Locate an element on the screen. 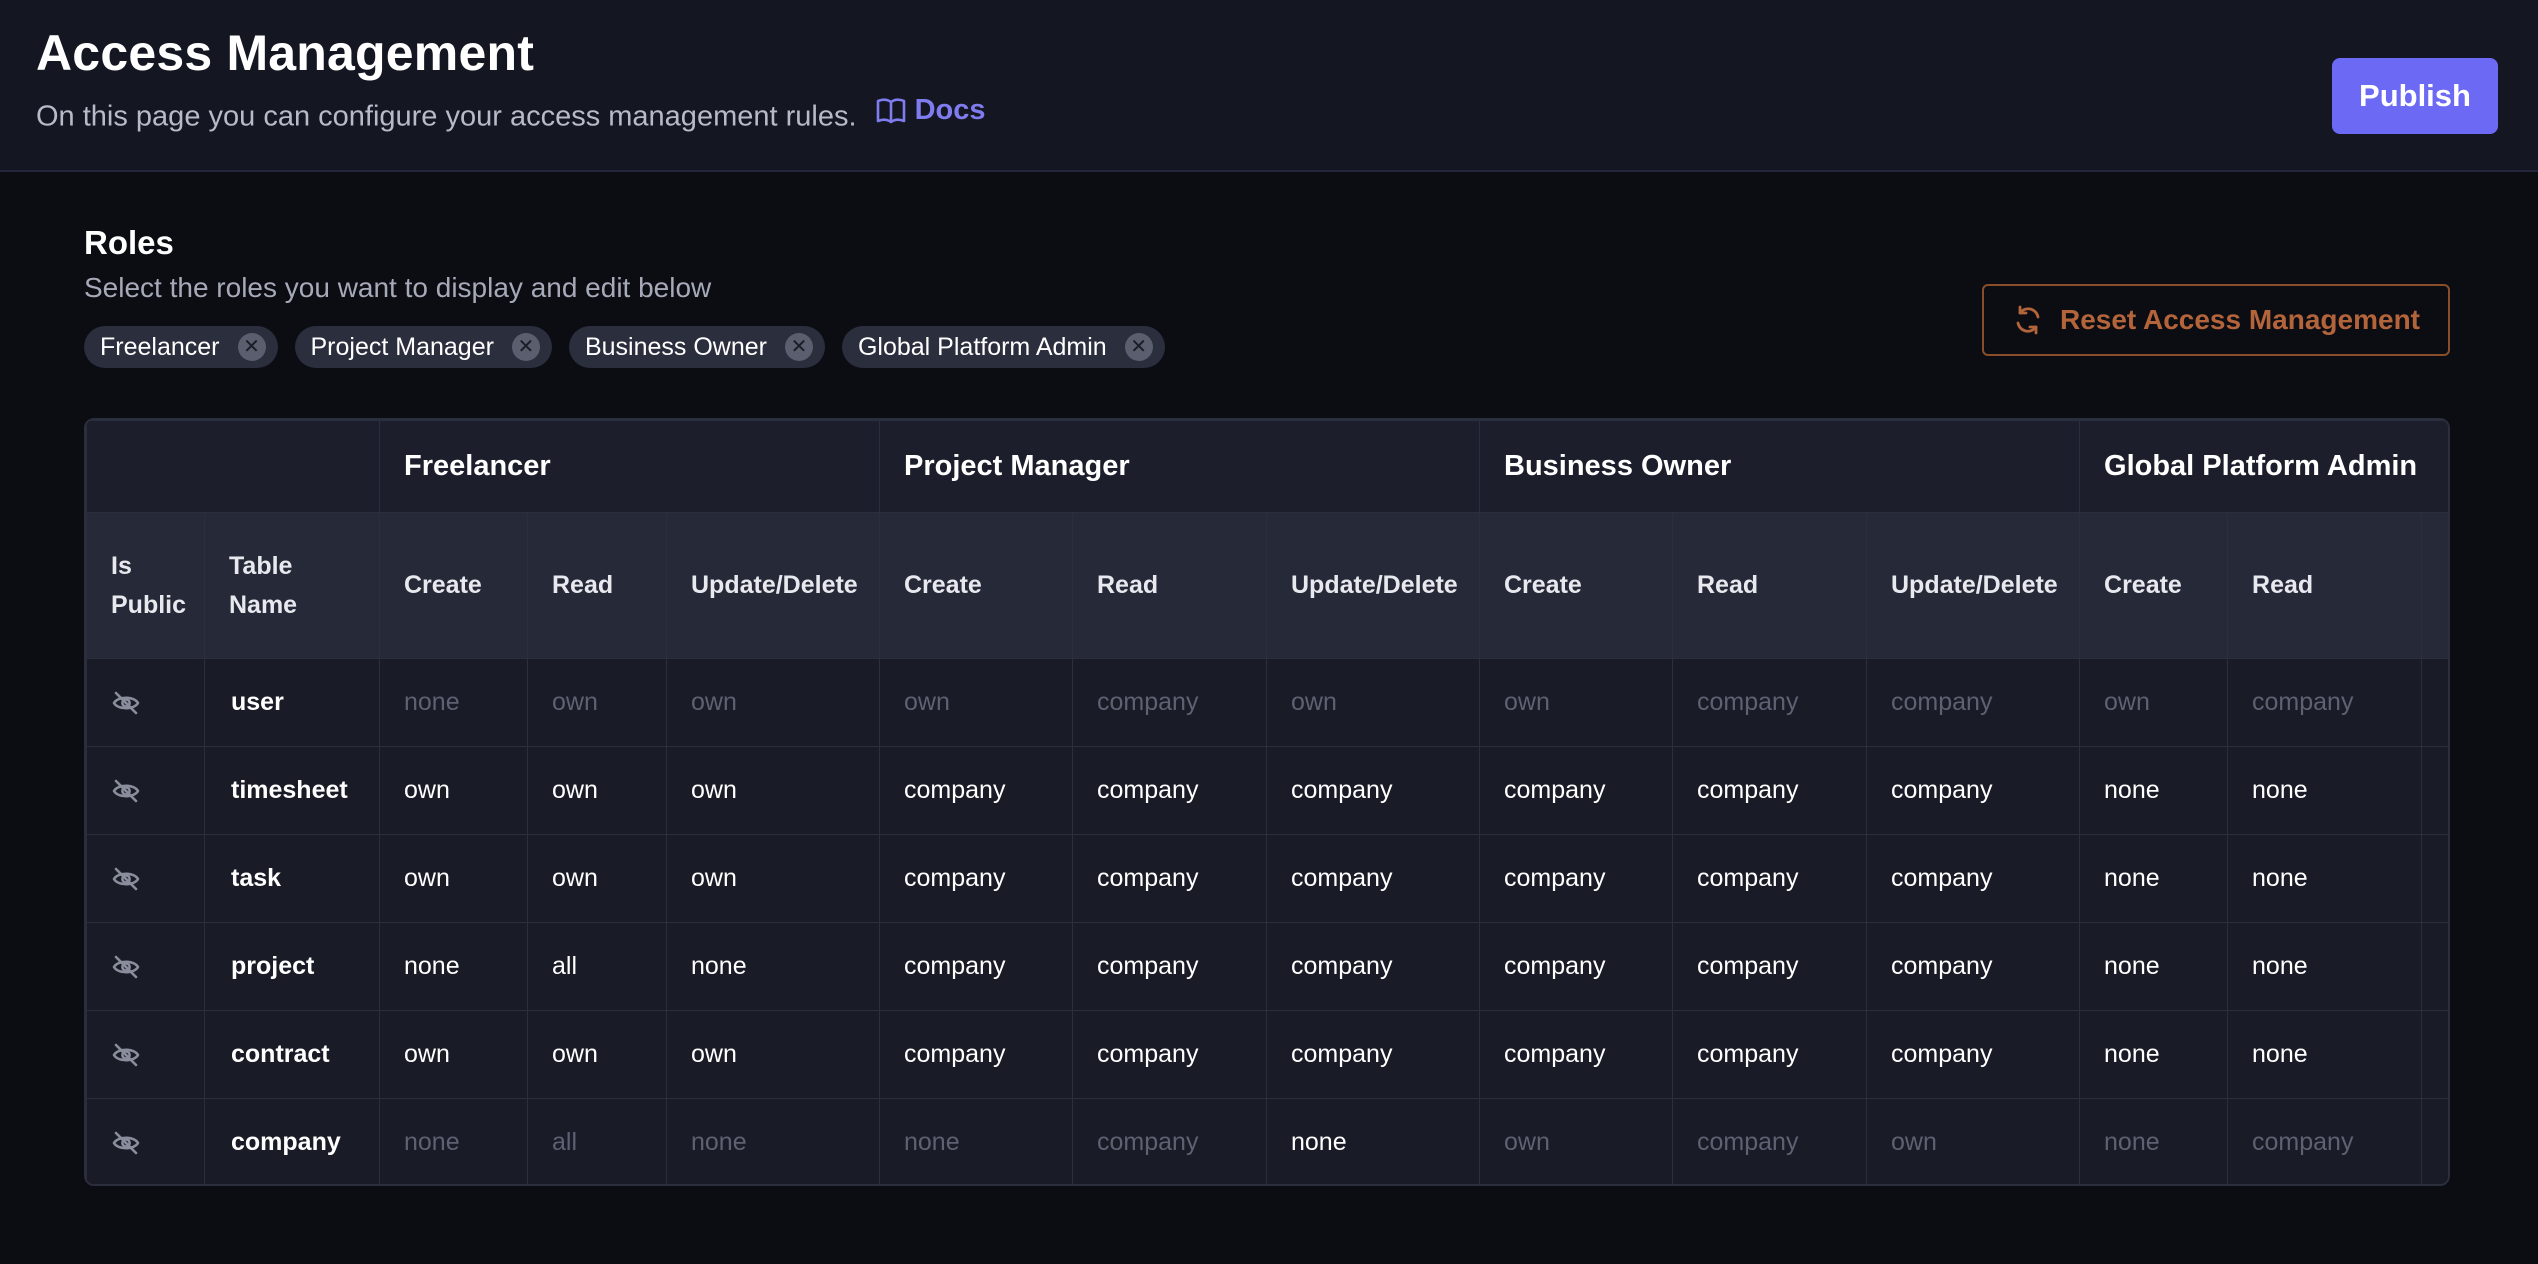 Image resolution: width=2538 pixels, height=1264 pixels. table-name-cell: company is located at coordinates (292, 1141).